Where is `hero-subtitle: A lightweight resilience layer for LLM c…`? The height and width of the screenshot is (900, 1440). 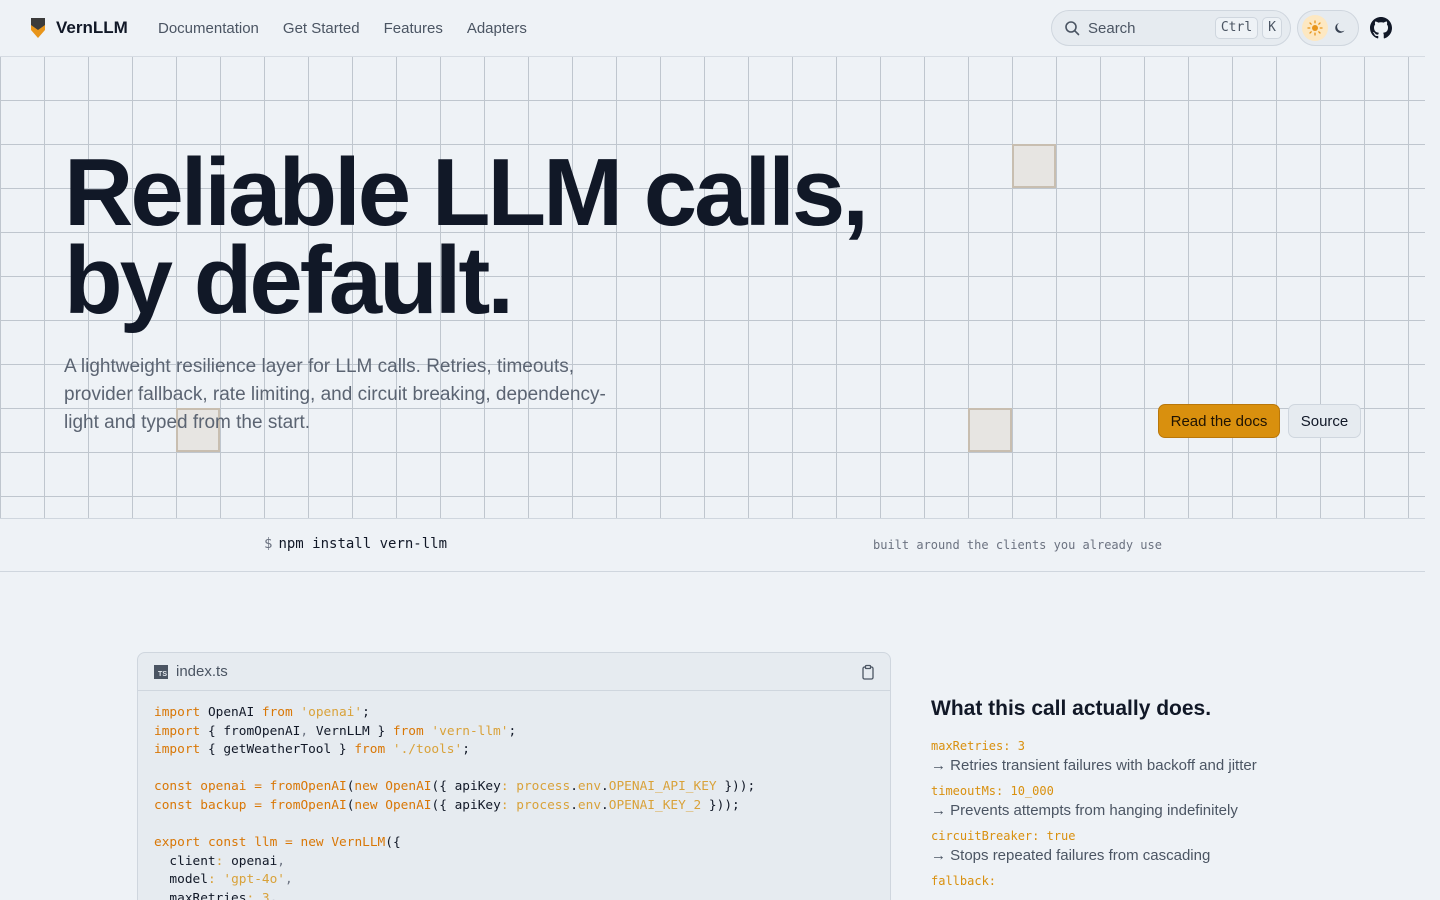 hero-subtitle: A lightweight resilience layer for LLM c… is located at coordinates (335, 394).